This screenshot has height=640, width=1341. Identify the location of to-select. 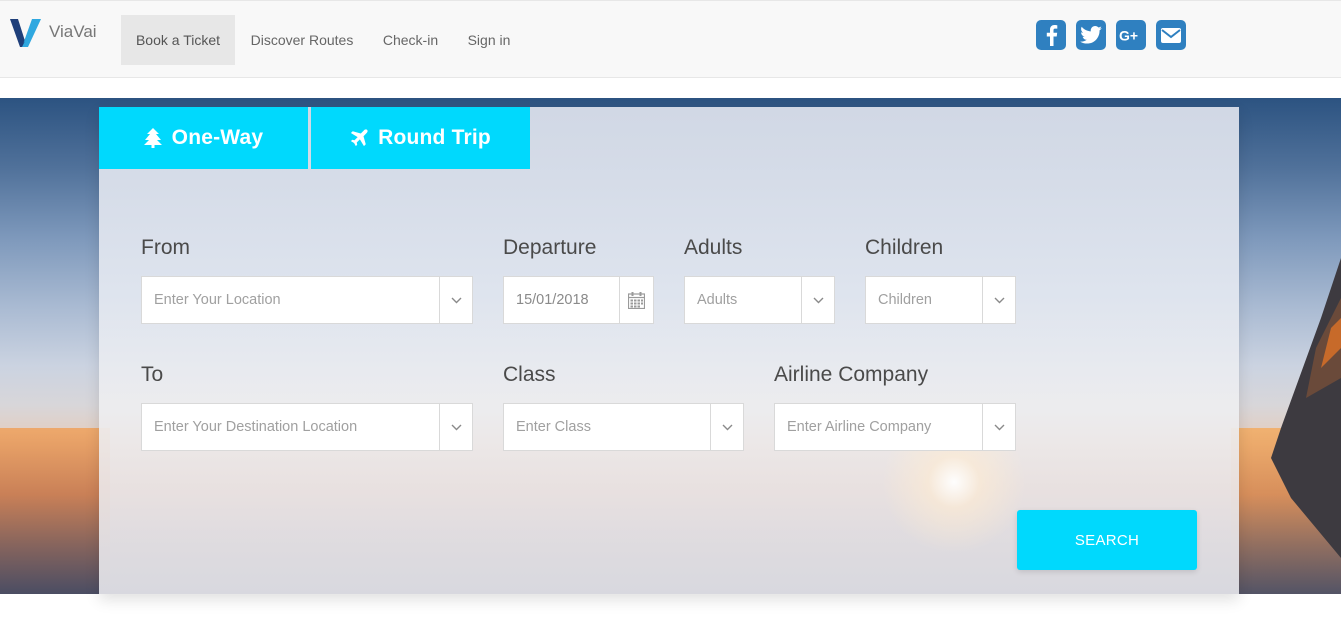
(307, 427).